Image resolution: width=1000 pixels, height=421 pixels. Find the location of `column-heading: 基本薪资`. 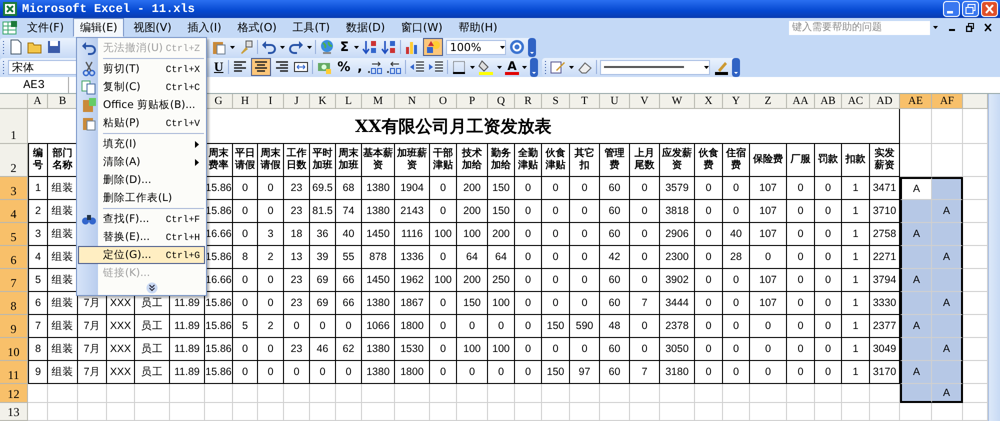

column-heading: 基本薪资 is located at coordinates (378, 160).